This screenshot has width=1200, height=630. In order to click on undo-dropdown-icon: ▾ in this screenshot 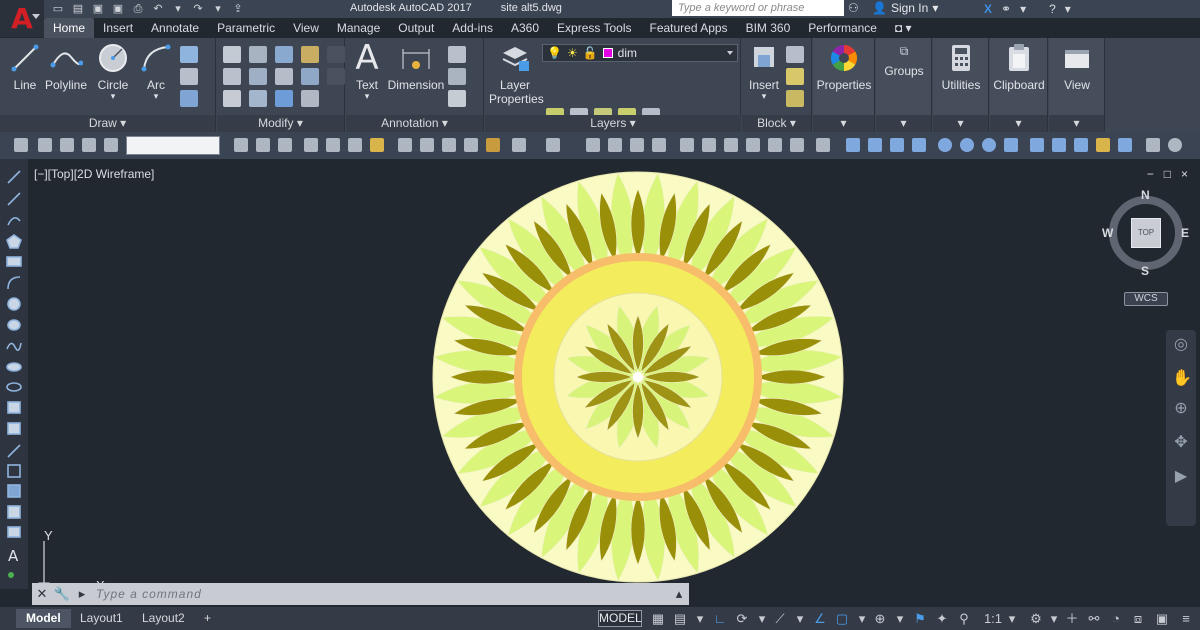, I will do `click(178, 9)`.